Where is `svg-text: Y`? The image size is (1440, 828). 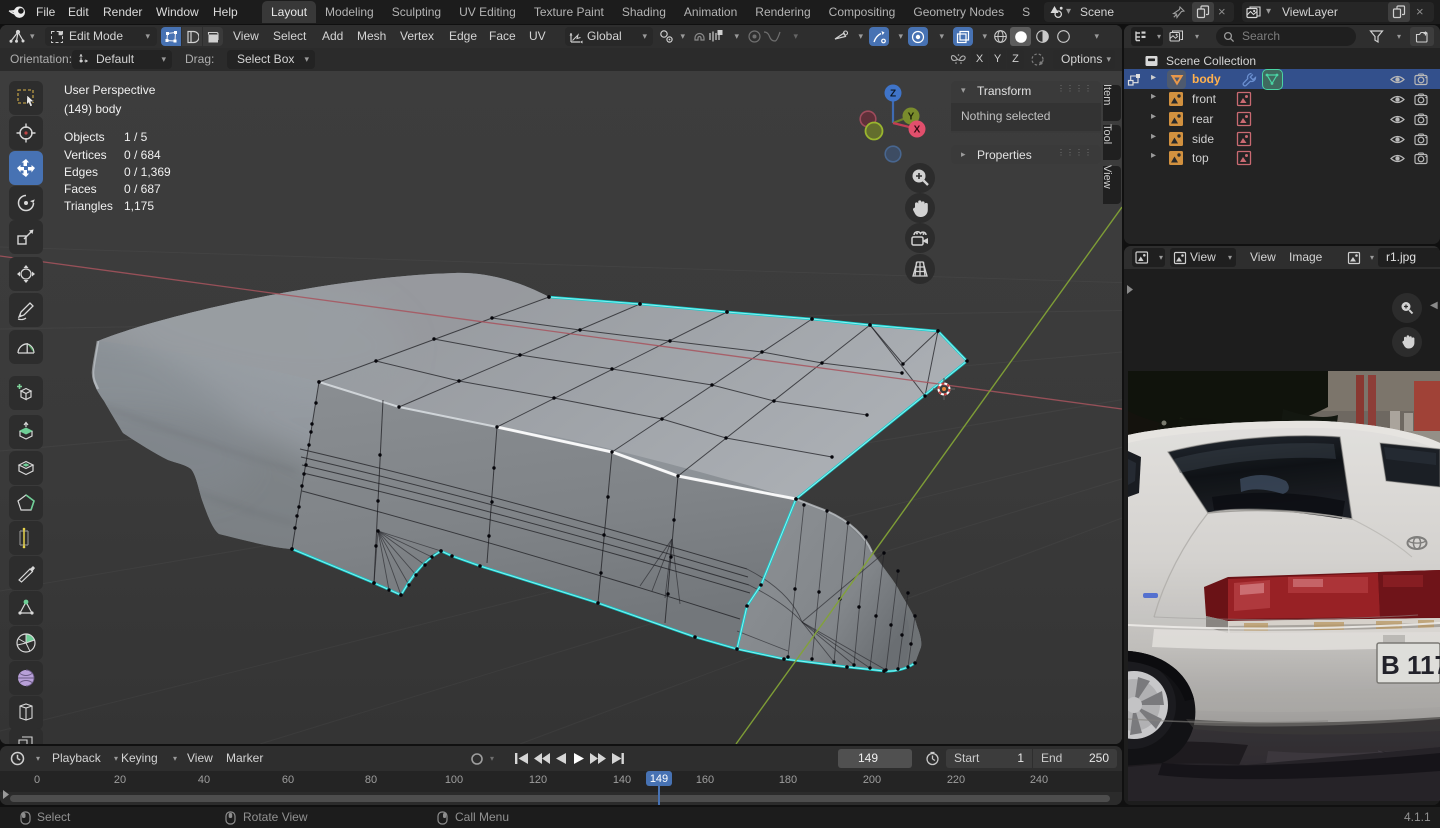
svg-text: Y is located at coordinates (911, 117).